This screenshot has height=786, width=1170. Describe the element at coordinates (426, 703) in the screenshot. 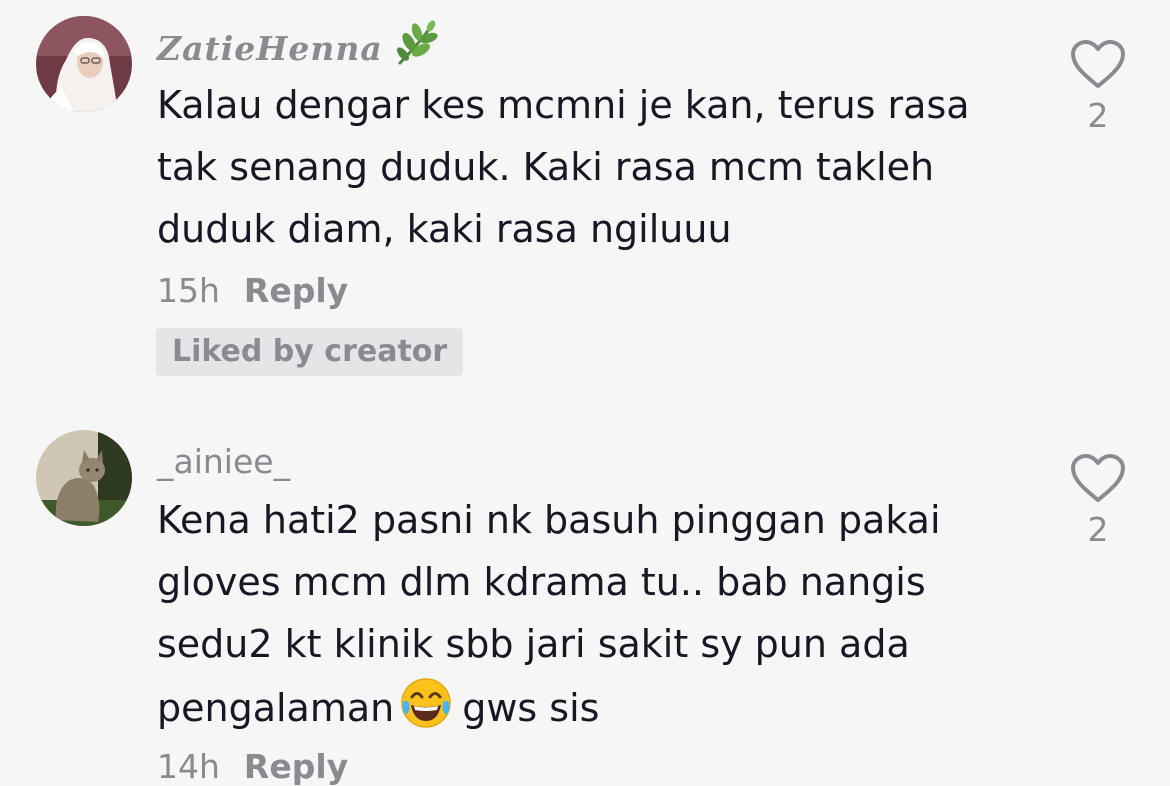

I see `tears-of-joy-emoji-icon` at that location.